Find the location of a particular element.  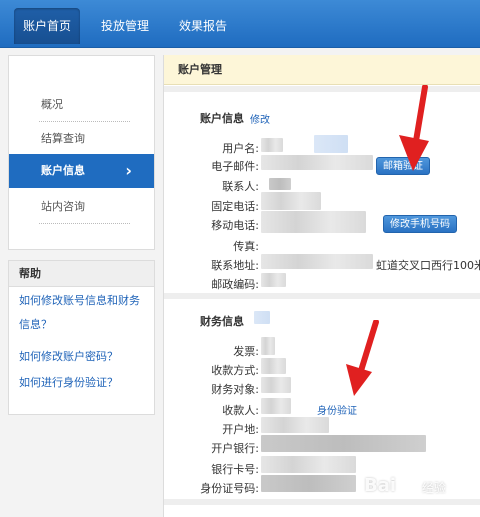

sidebar-item-label: 账户信息 is located at coordinates (63, 170).